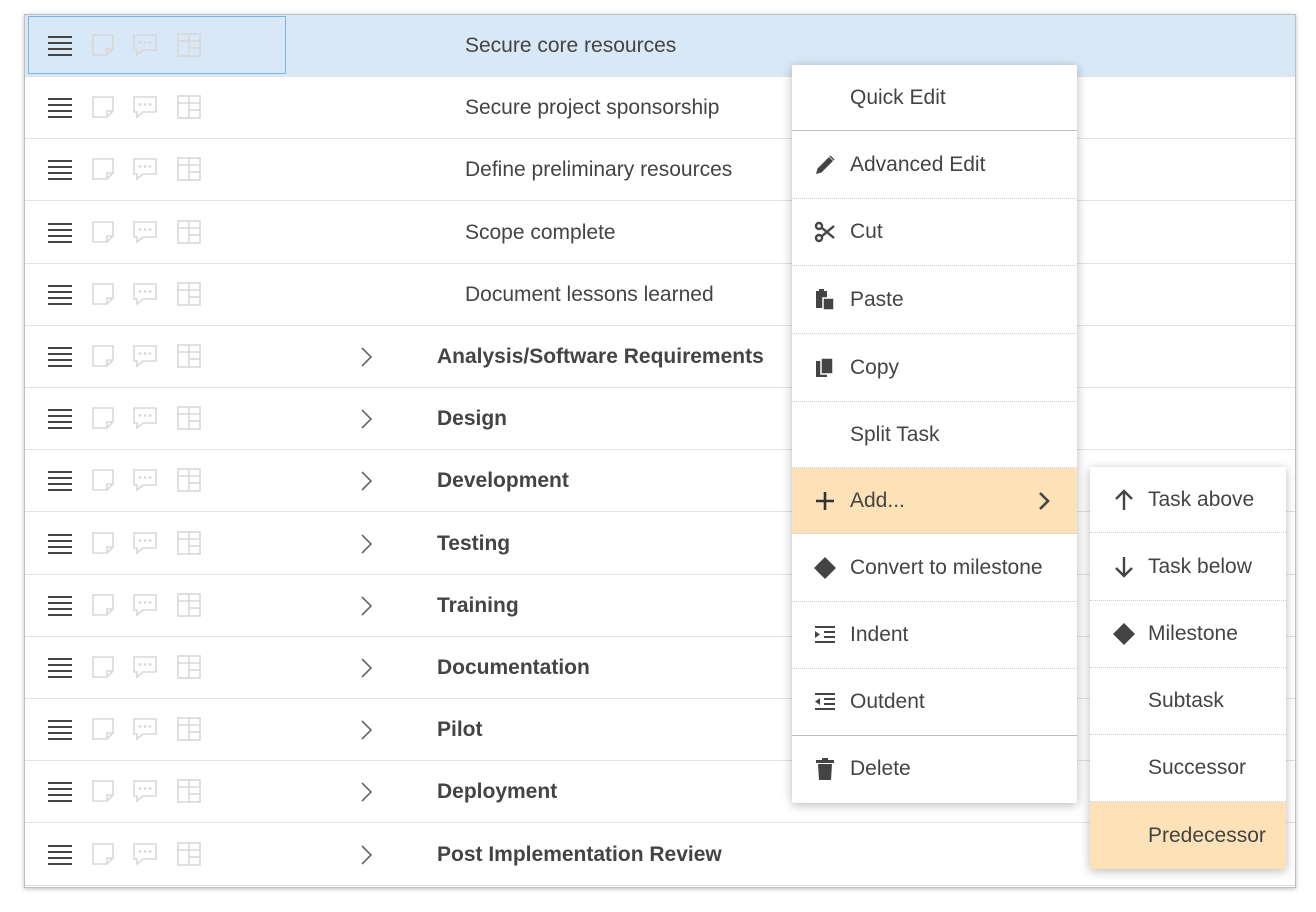 The width and height of the screenshot is (1316, 912). Describe the element at coordinates (460, 730) in the screenshot. I see `task-name: Pilot` at that location.